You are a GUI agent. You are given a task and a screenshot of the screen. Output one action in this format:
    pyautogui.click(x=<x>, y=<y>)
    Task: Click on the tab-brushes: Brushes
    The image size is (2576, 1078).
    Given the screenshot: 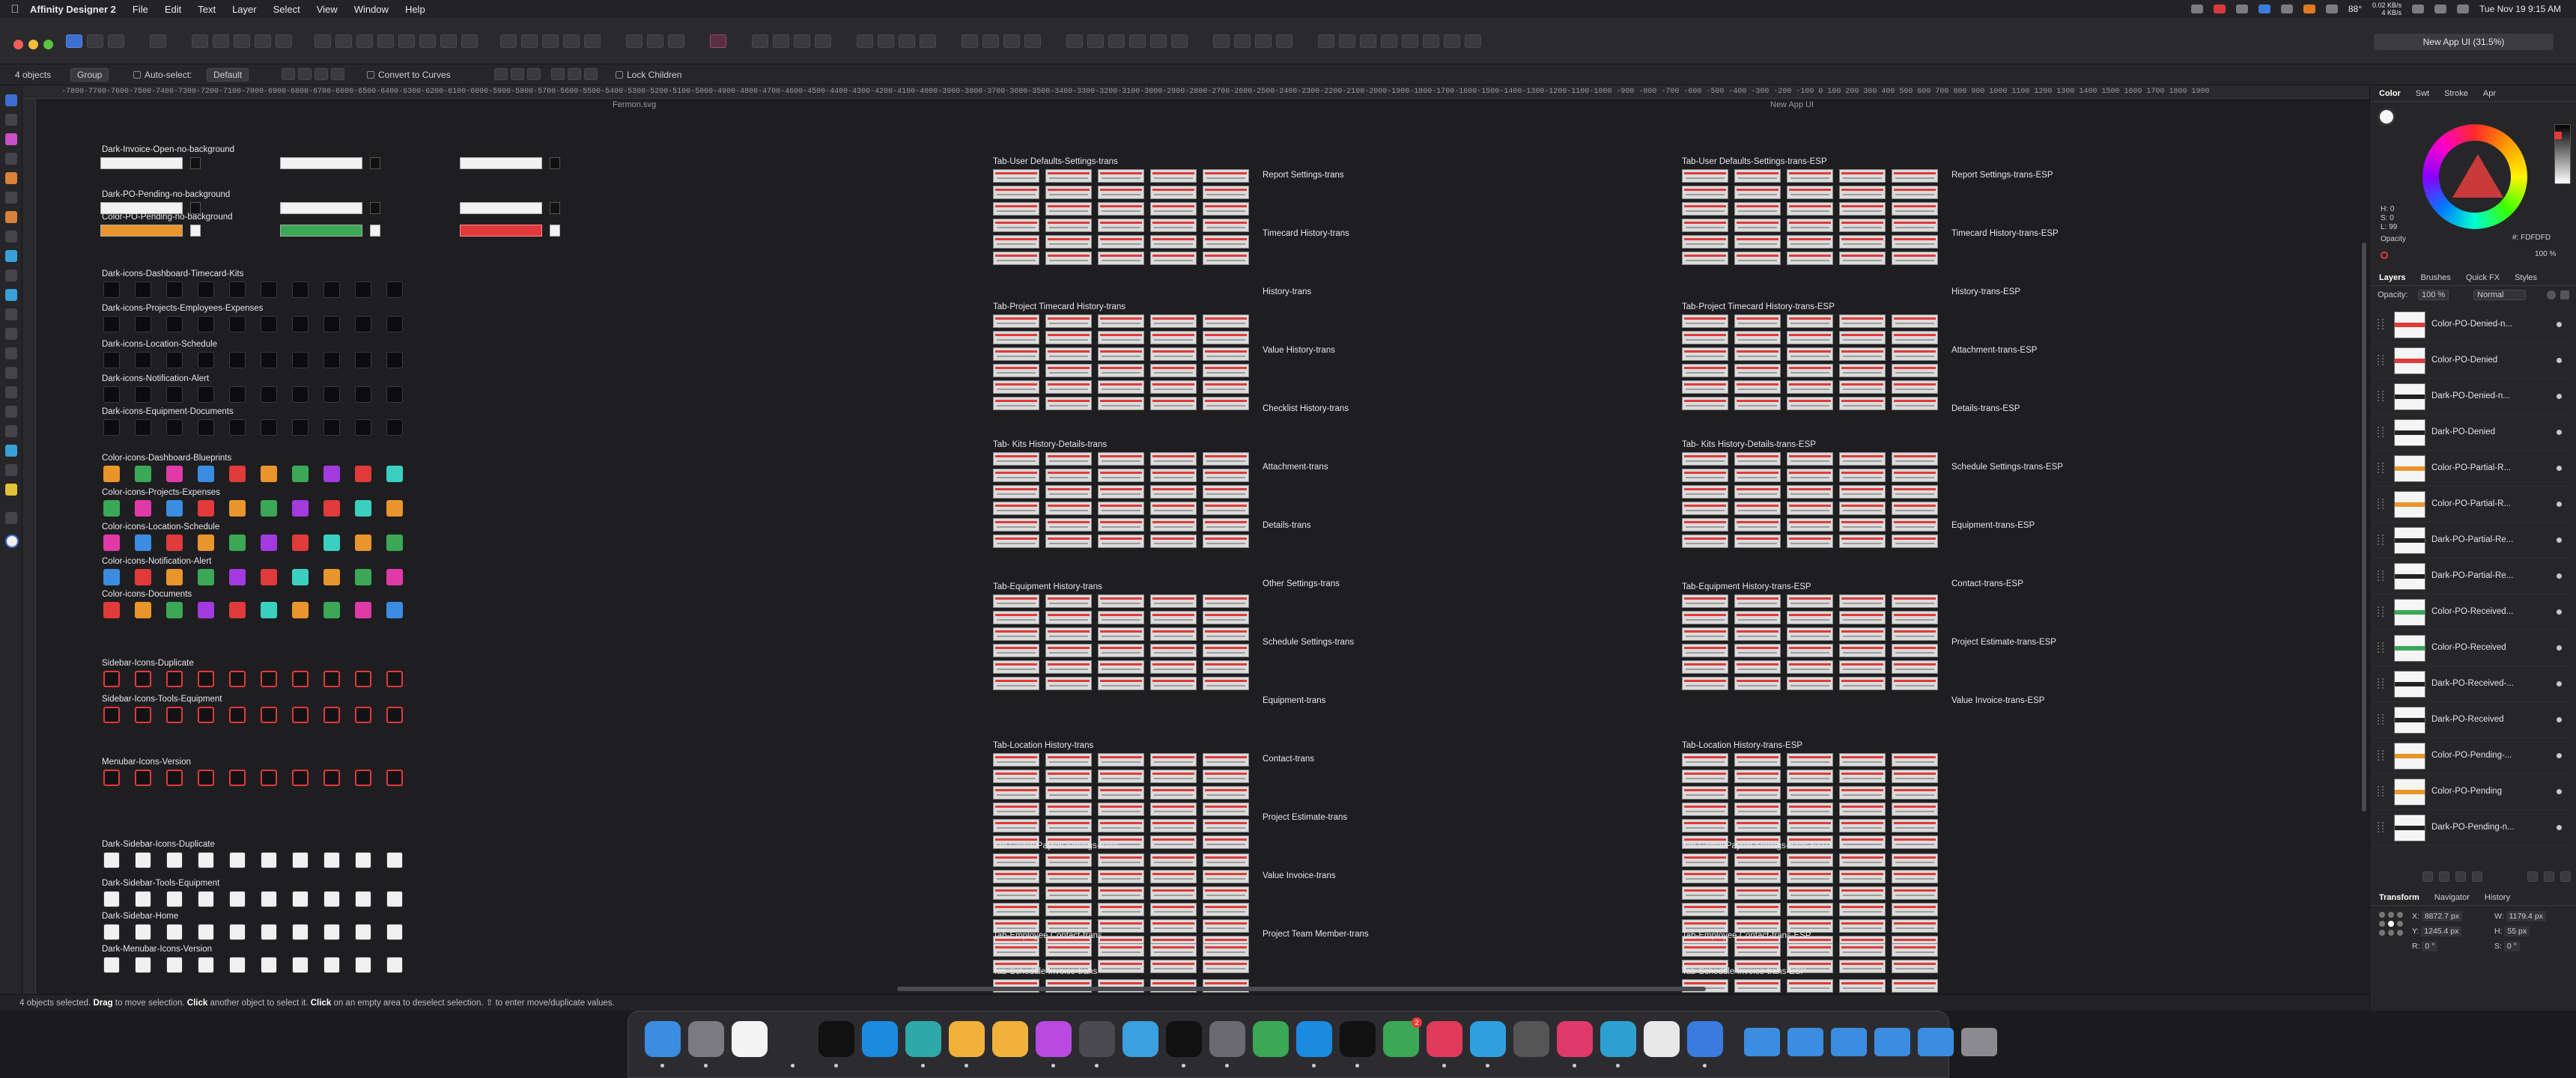 What is the action you would take?
    pyautogui.click(x=2435, y=277)
    